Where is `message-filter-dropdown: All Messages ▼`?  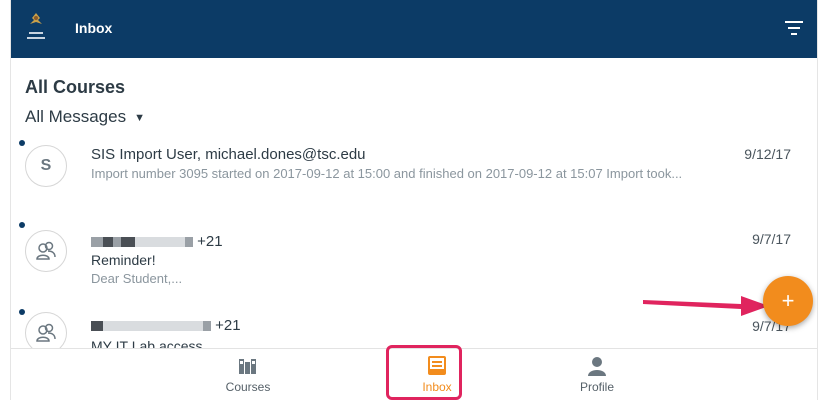
message-filter-dropdown: All Messages ▼ is located at coordinates (85, 117).